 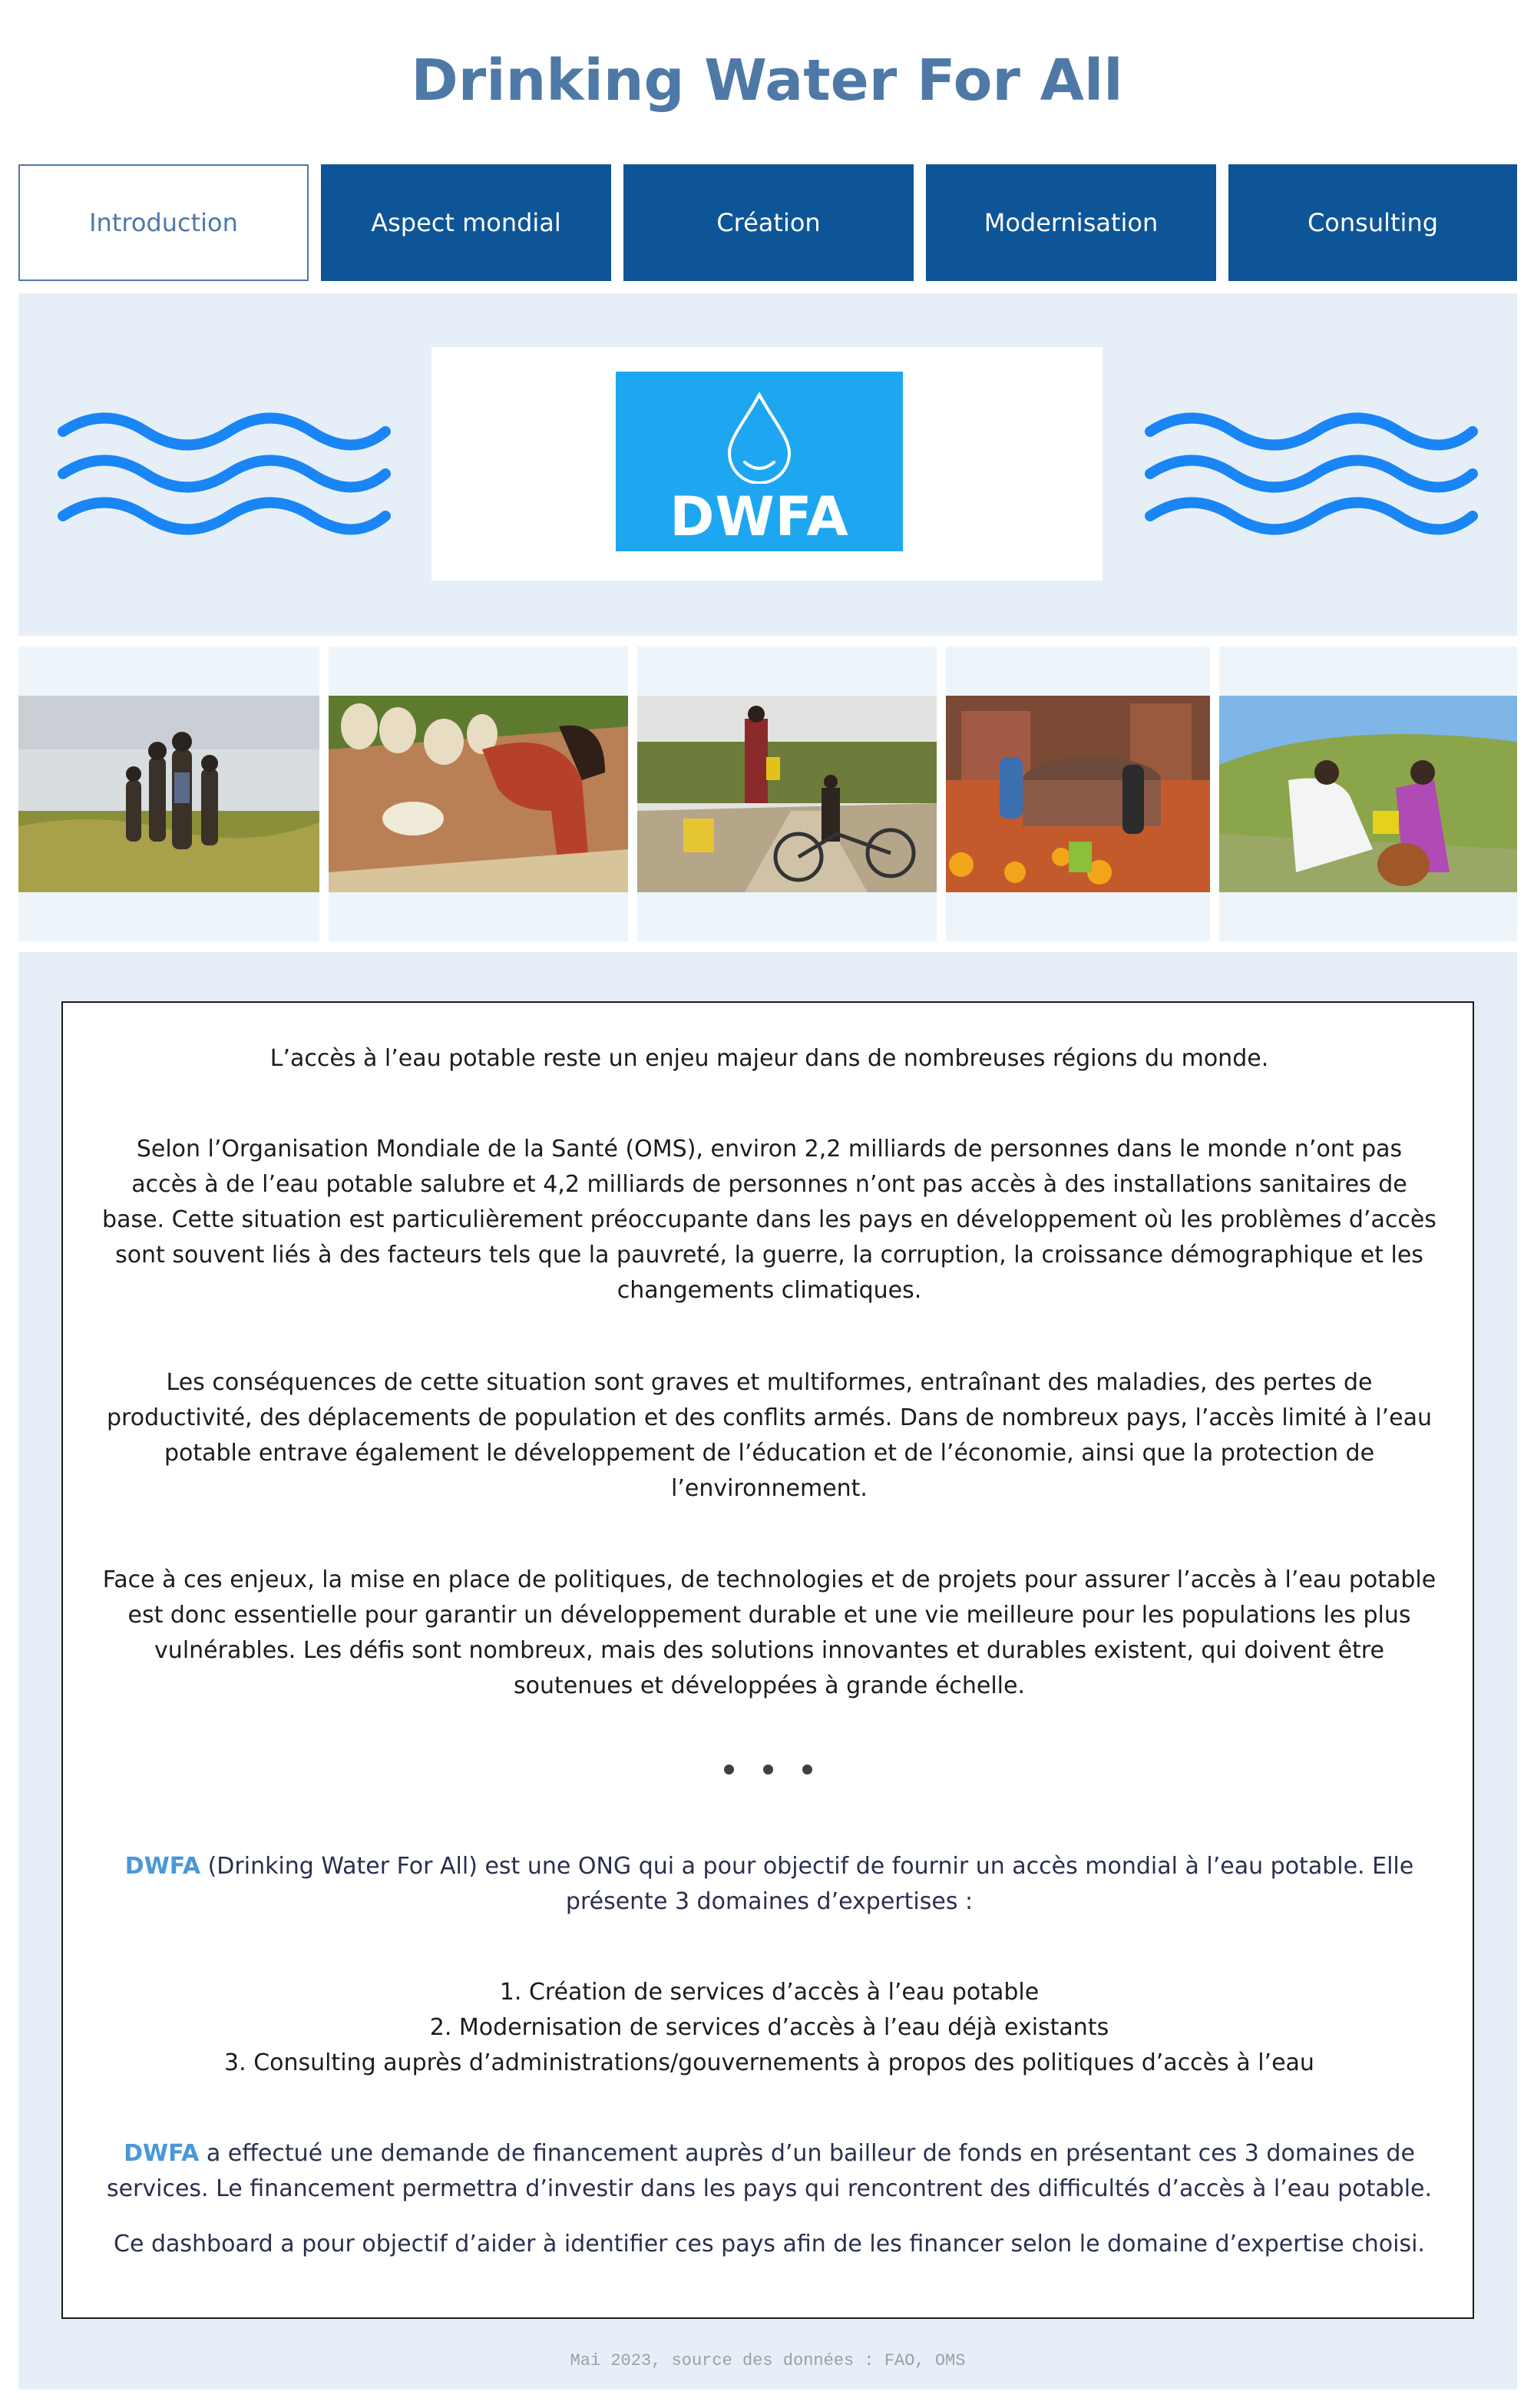 What do you see at coordinates (767, 81) in the screenshot?
I see `page-title: Drinking Water For All` at bounding box center [767, 81].